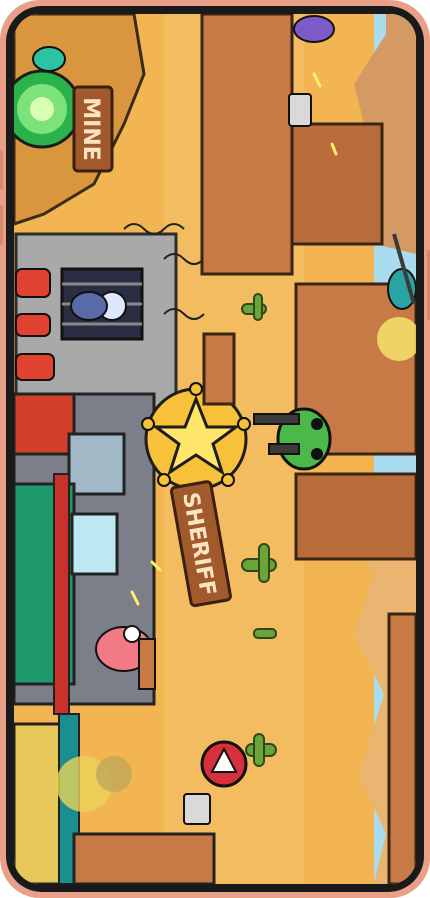  Describe the element at coordinates (132, 634) in the screenshot. I see `pink-eye` at that location.